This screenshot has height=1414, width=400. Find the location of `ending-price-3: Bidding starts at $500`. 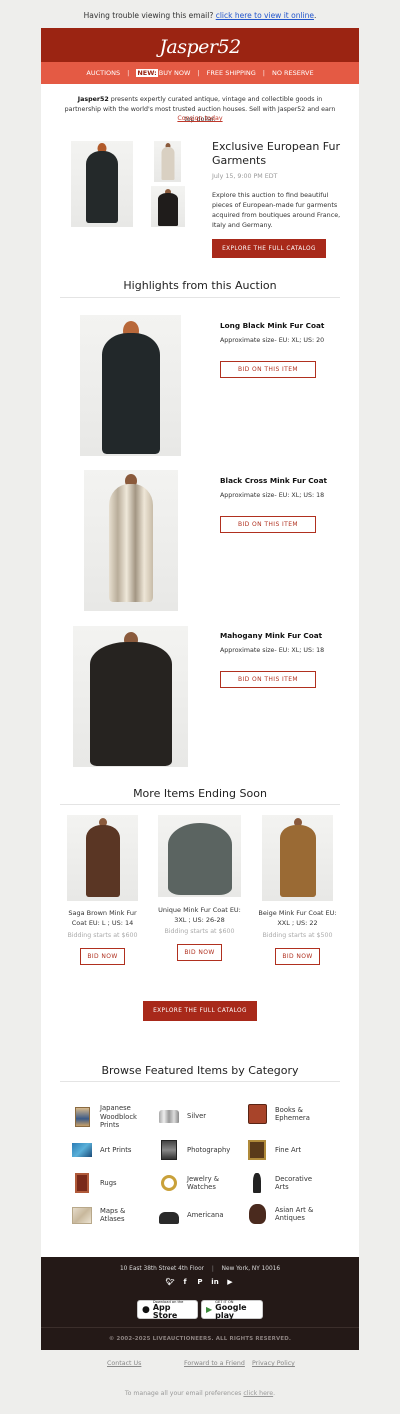

ending-price-3: Bidding starts at $500 is located at coordinates (297, 935).